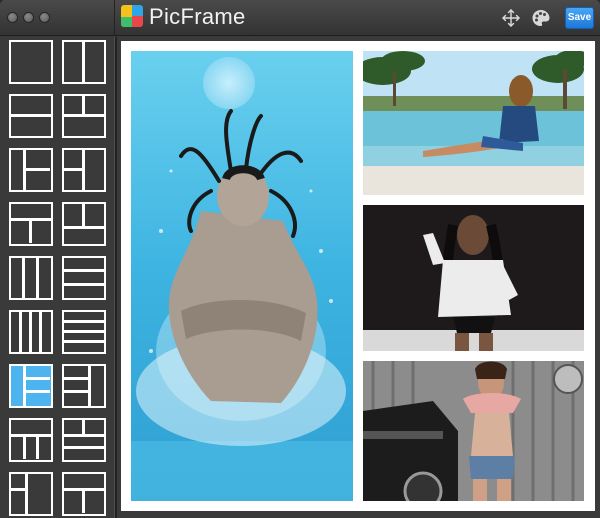 The image size is (600, 518). I want to click on template-four-rows, so click(84, 332).